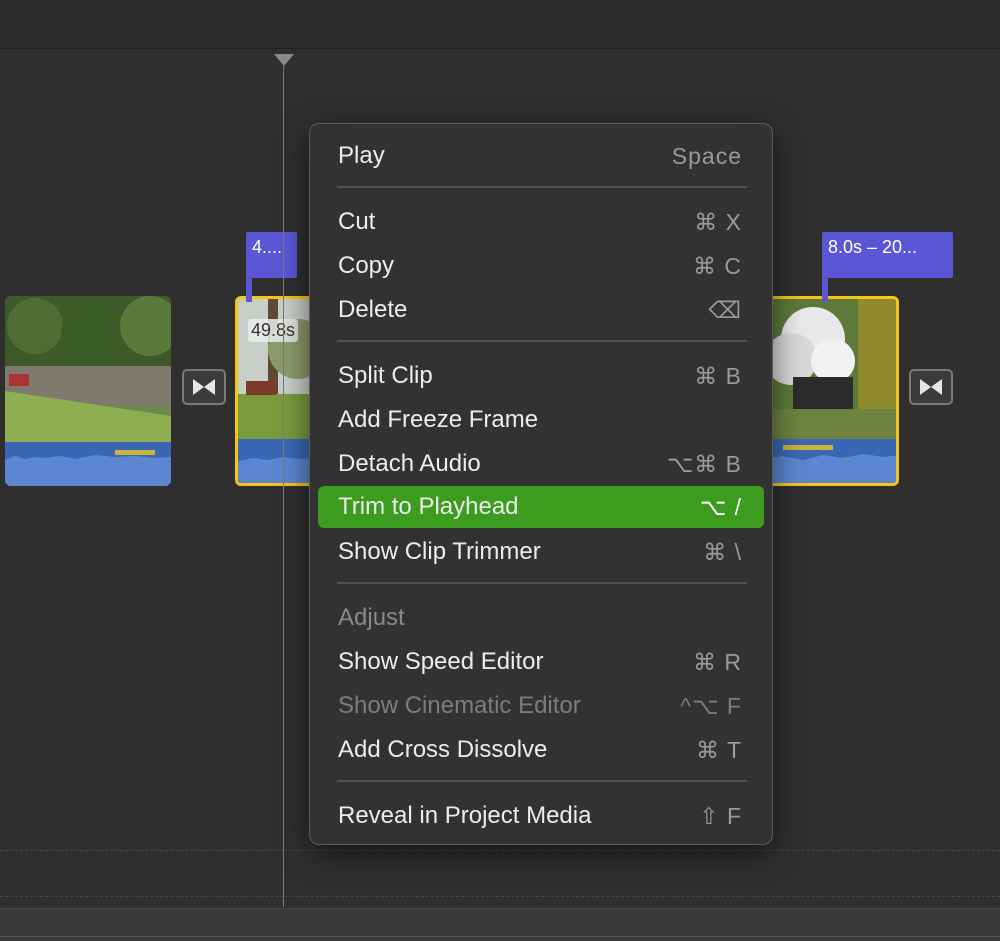 This screenshot has height=941, width=1000. I want to click on menu-item-shortcut: ⌘ T, so click(718, 749).